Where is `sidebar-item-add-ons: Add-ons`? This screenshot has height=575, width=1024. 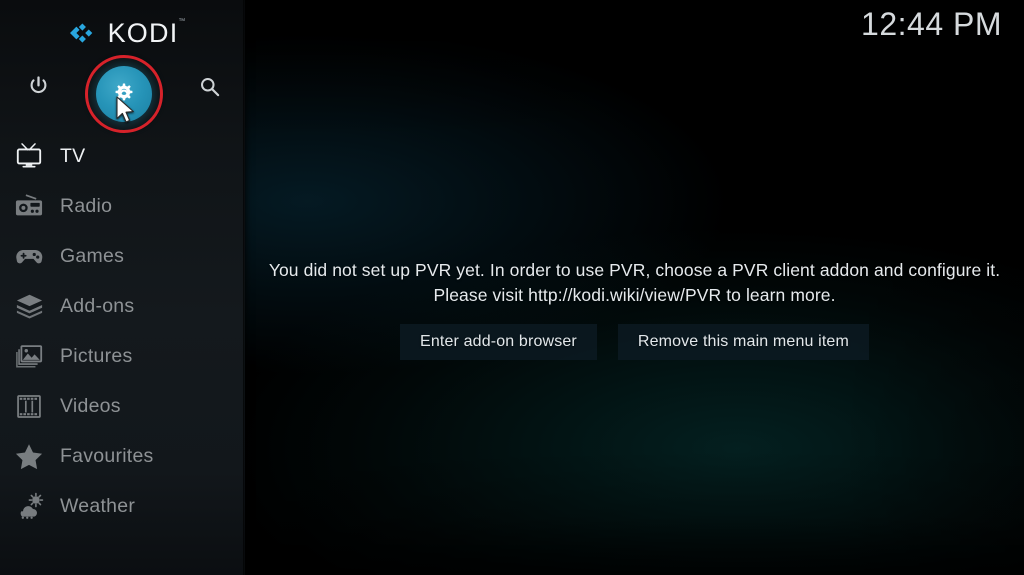
sidebar-item-add-ons: Add-ons is located at coordinates (122, 306).